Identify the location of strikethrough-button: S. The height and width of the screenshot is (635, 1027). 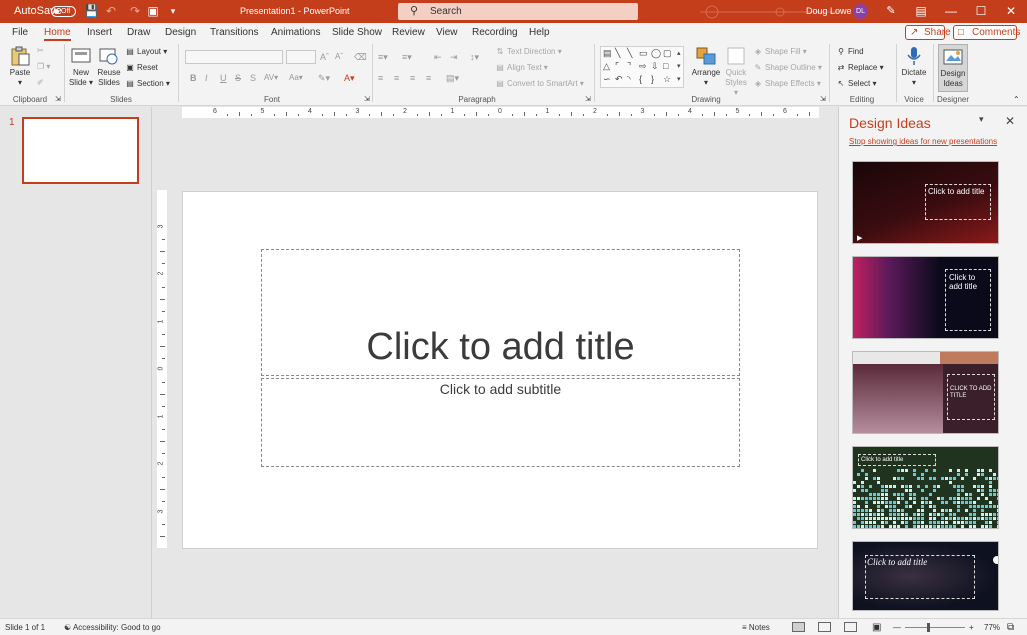
(238, 78).